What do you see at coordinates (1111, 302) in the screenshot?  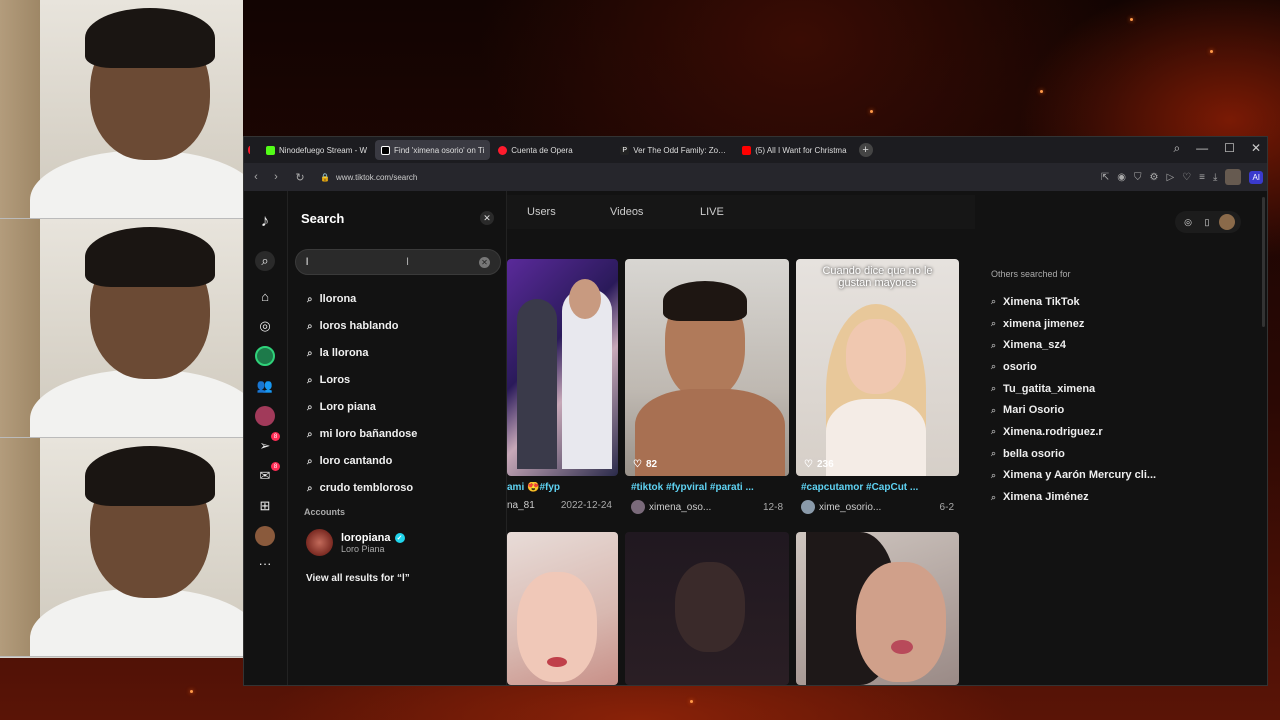 I see `related-search-item: ⌕ Ximena TikTok` at bounding box center [1111, 302].